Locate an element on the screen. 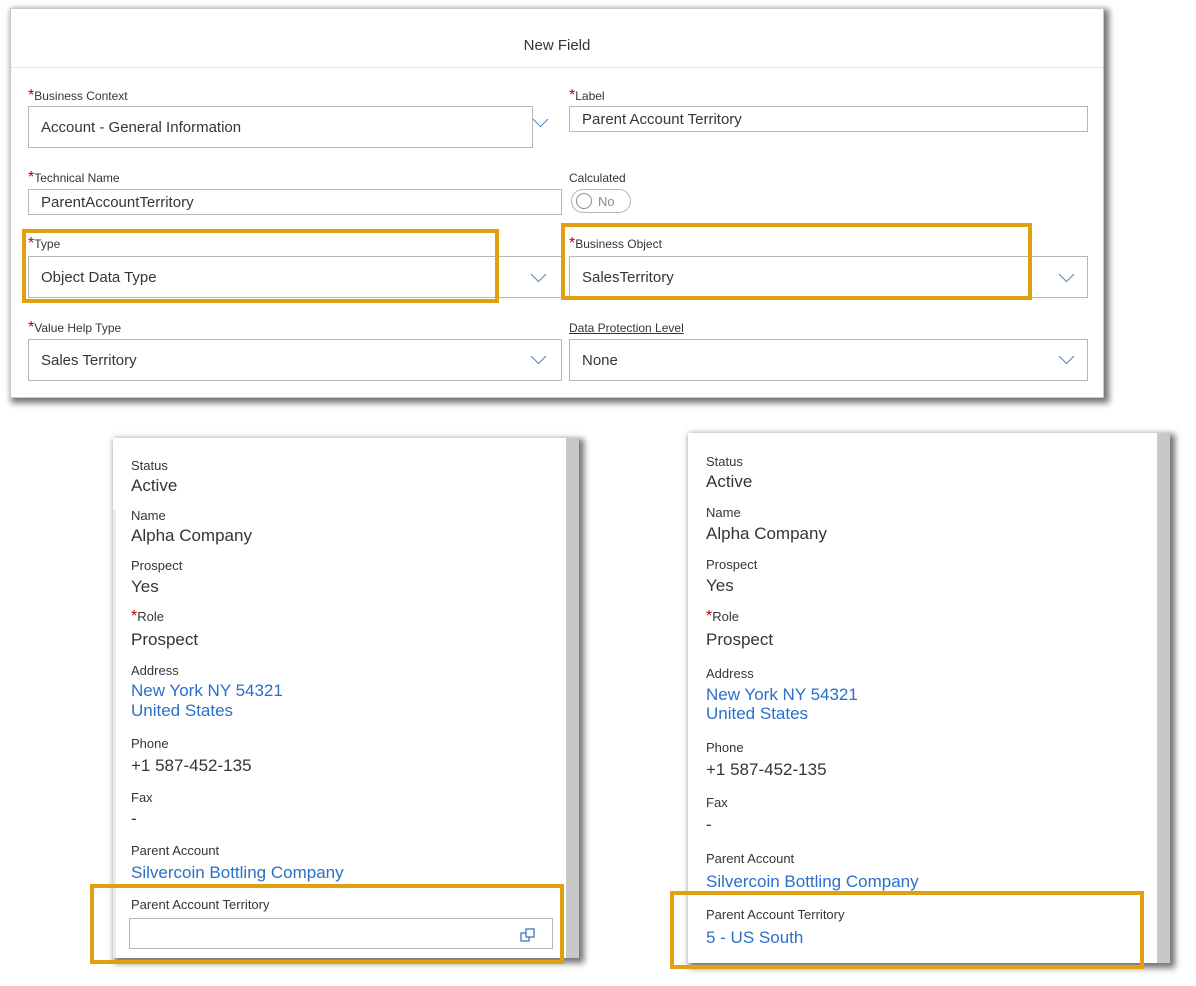 This screenshot has height=986, width=1196. selected-value: Account - General Information is located at coordinates (141, 127).